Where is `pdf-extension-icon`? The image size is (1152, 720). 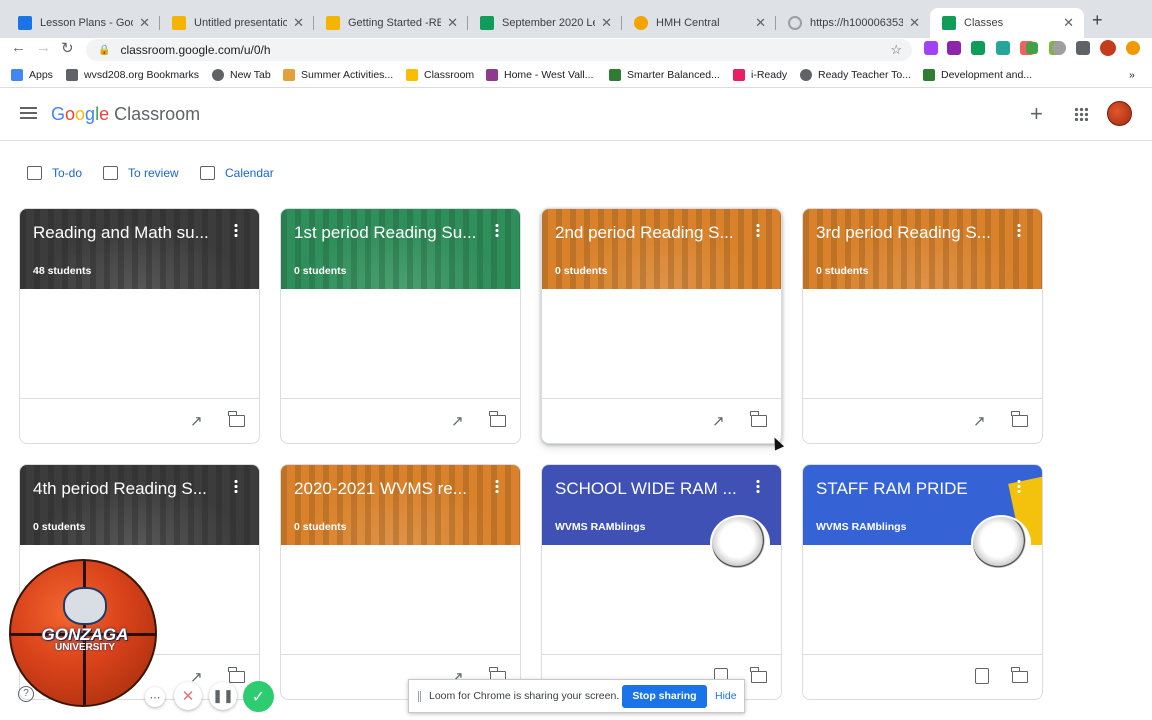 pdf-extension-icon is located at coordinates (954, 48).